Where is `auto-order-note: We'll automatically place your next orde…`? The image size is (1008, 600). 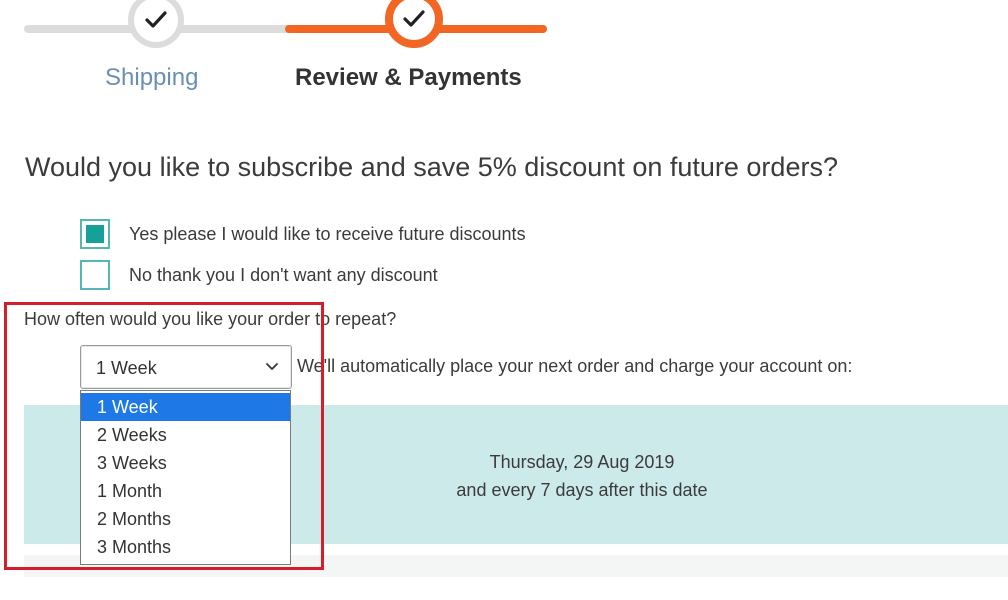
auto-order-note: We'll automatically place your next orde… is located at coordinates (575, 366).